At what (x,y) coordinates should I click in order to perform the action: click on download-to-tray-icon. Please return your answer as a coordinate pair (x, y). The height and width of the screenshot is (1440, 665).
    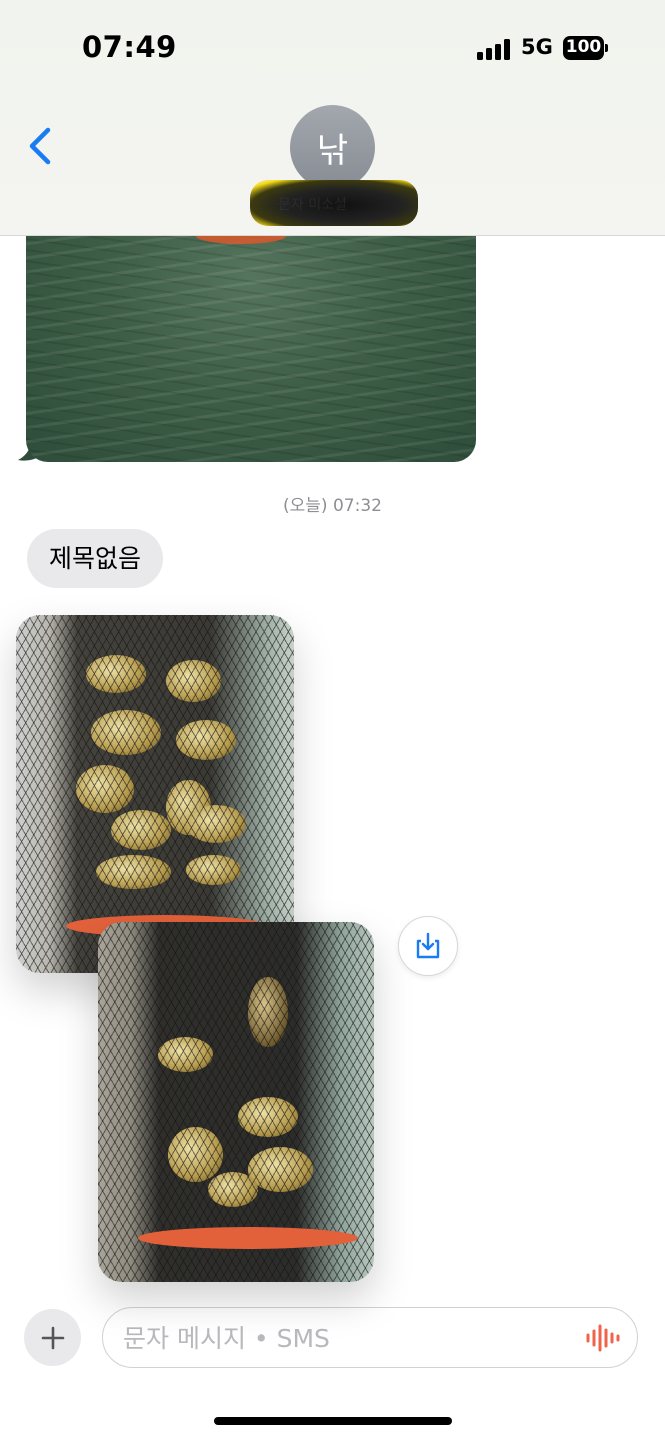
    Looking at the image, I should click on (428, 945).